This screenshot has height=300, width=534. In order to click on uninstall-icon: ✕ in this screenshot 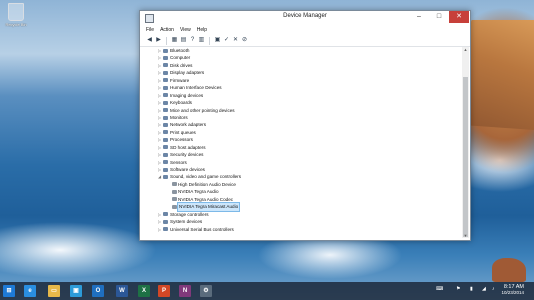, I will do `click(235, 40)`.